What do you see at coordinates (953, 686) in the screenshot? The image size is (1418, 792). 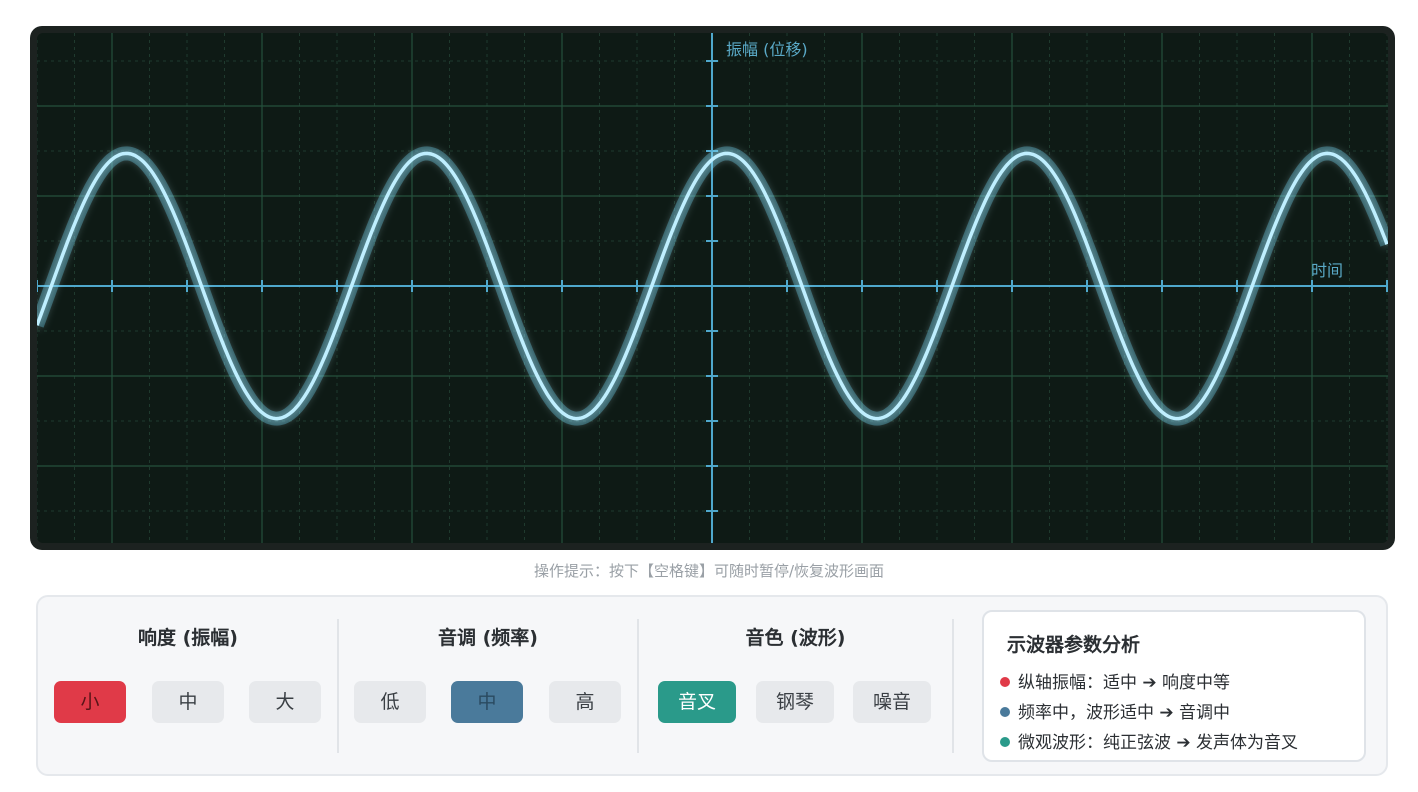 I see `divider` at bounding box center [953, 686].